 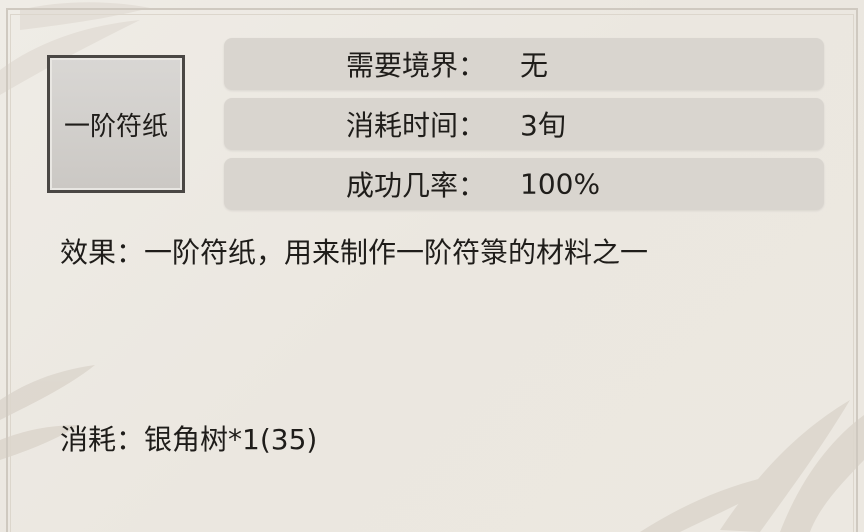 I want to click on stat-label: 成功几率：, so click(x=416, y=185).